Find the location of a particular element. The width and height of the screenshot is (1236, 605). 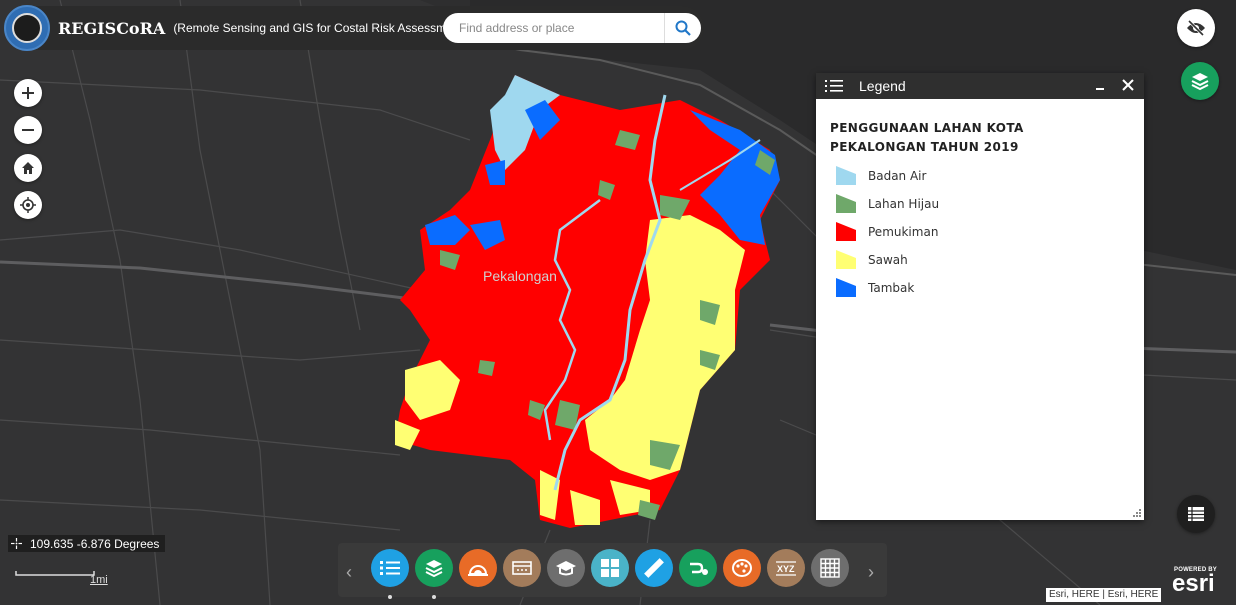

minimize-icon is located at coordinates (1100, 89).